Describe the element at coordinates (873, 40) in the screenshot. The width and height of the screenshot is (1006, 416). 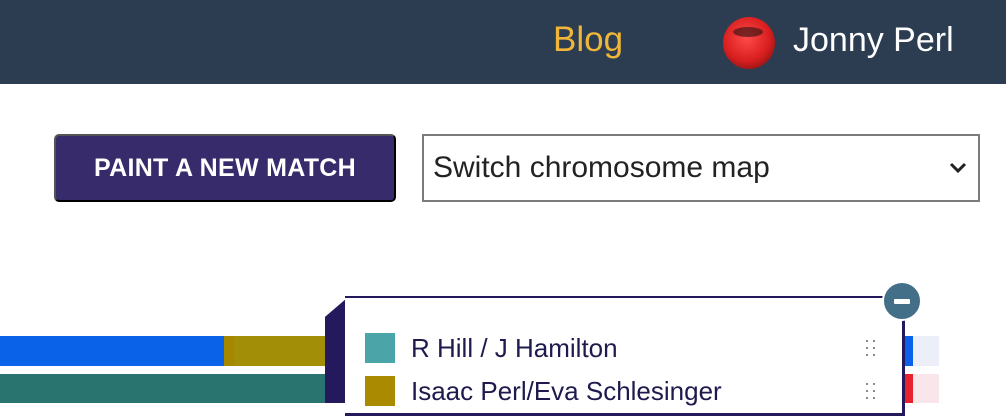
I see `user-name-link: Jonny Perl` at that location.